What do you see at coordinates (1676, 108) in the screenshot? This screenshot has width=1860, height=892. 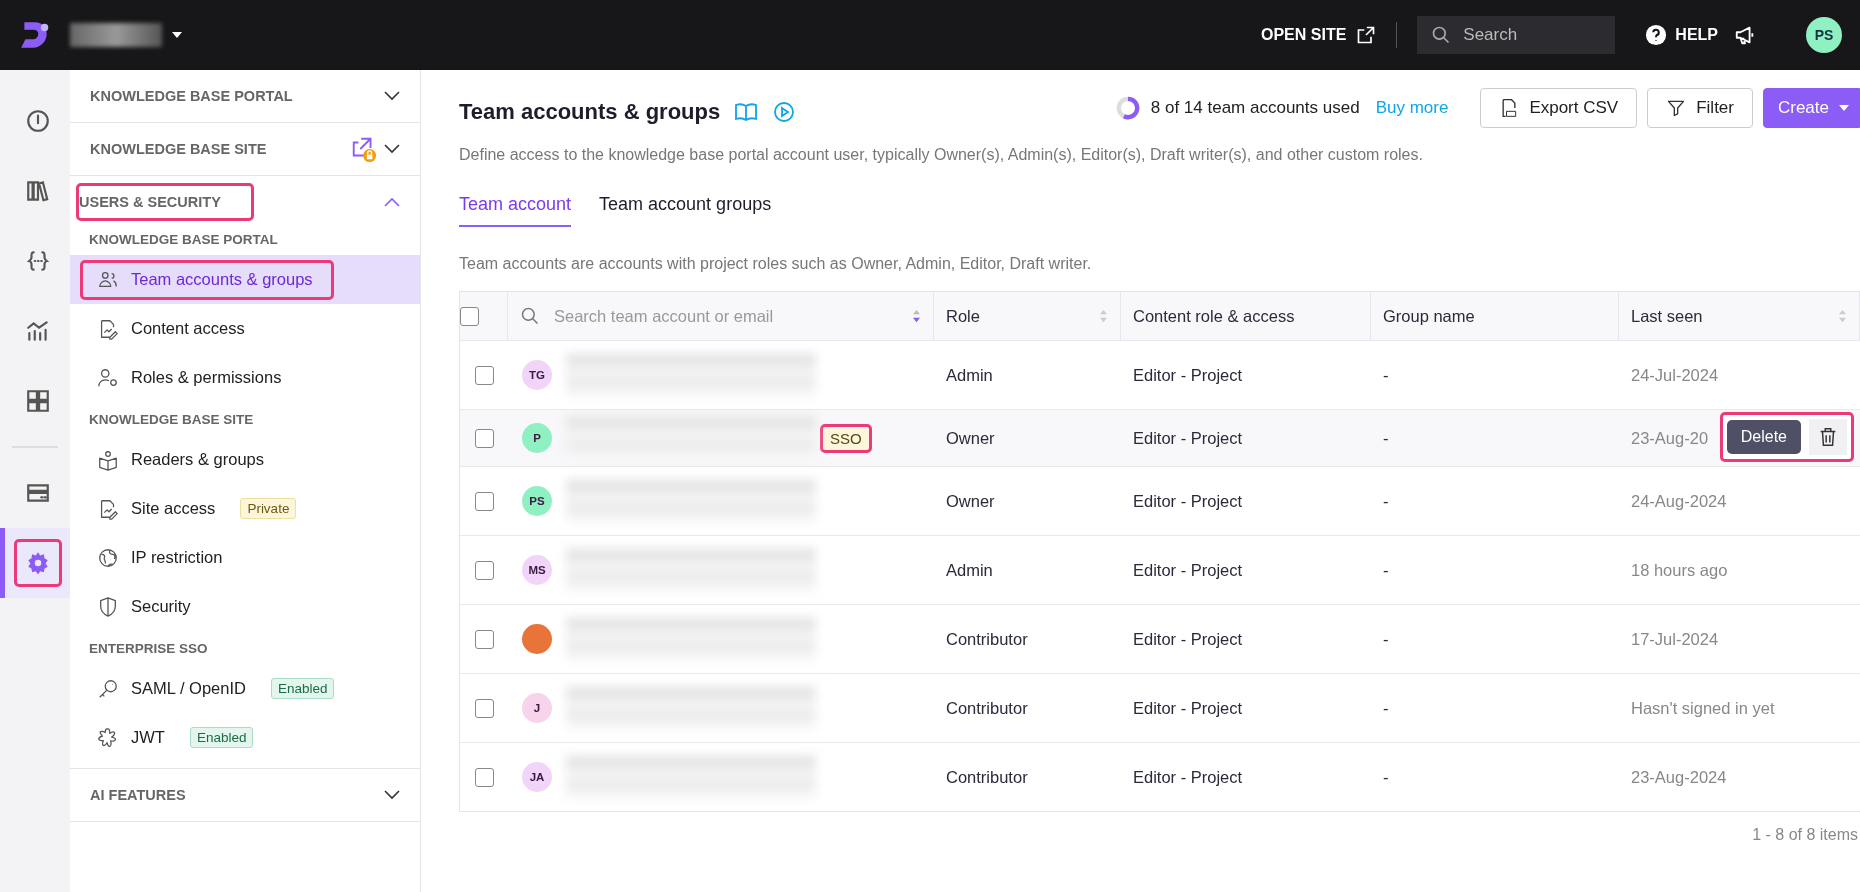 I see `filter-icon` at bounding box center [1676, 108].